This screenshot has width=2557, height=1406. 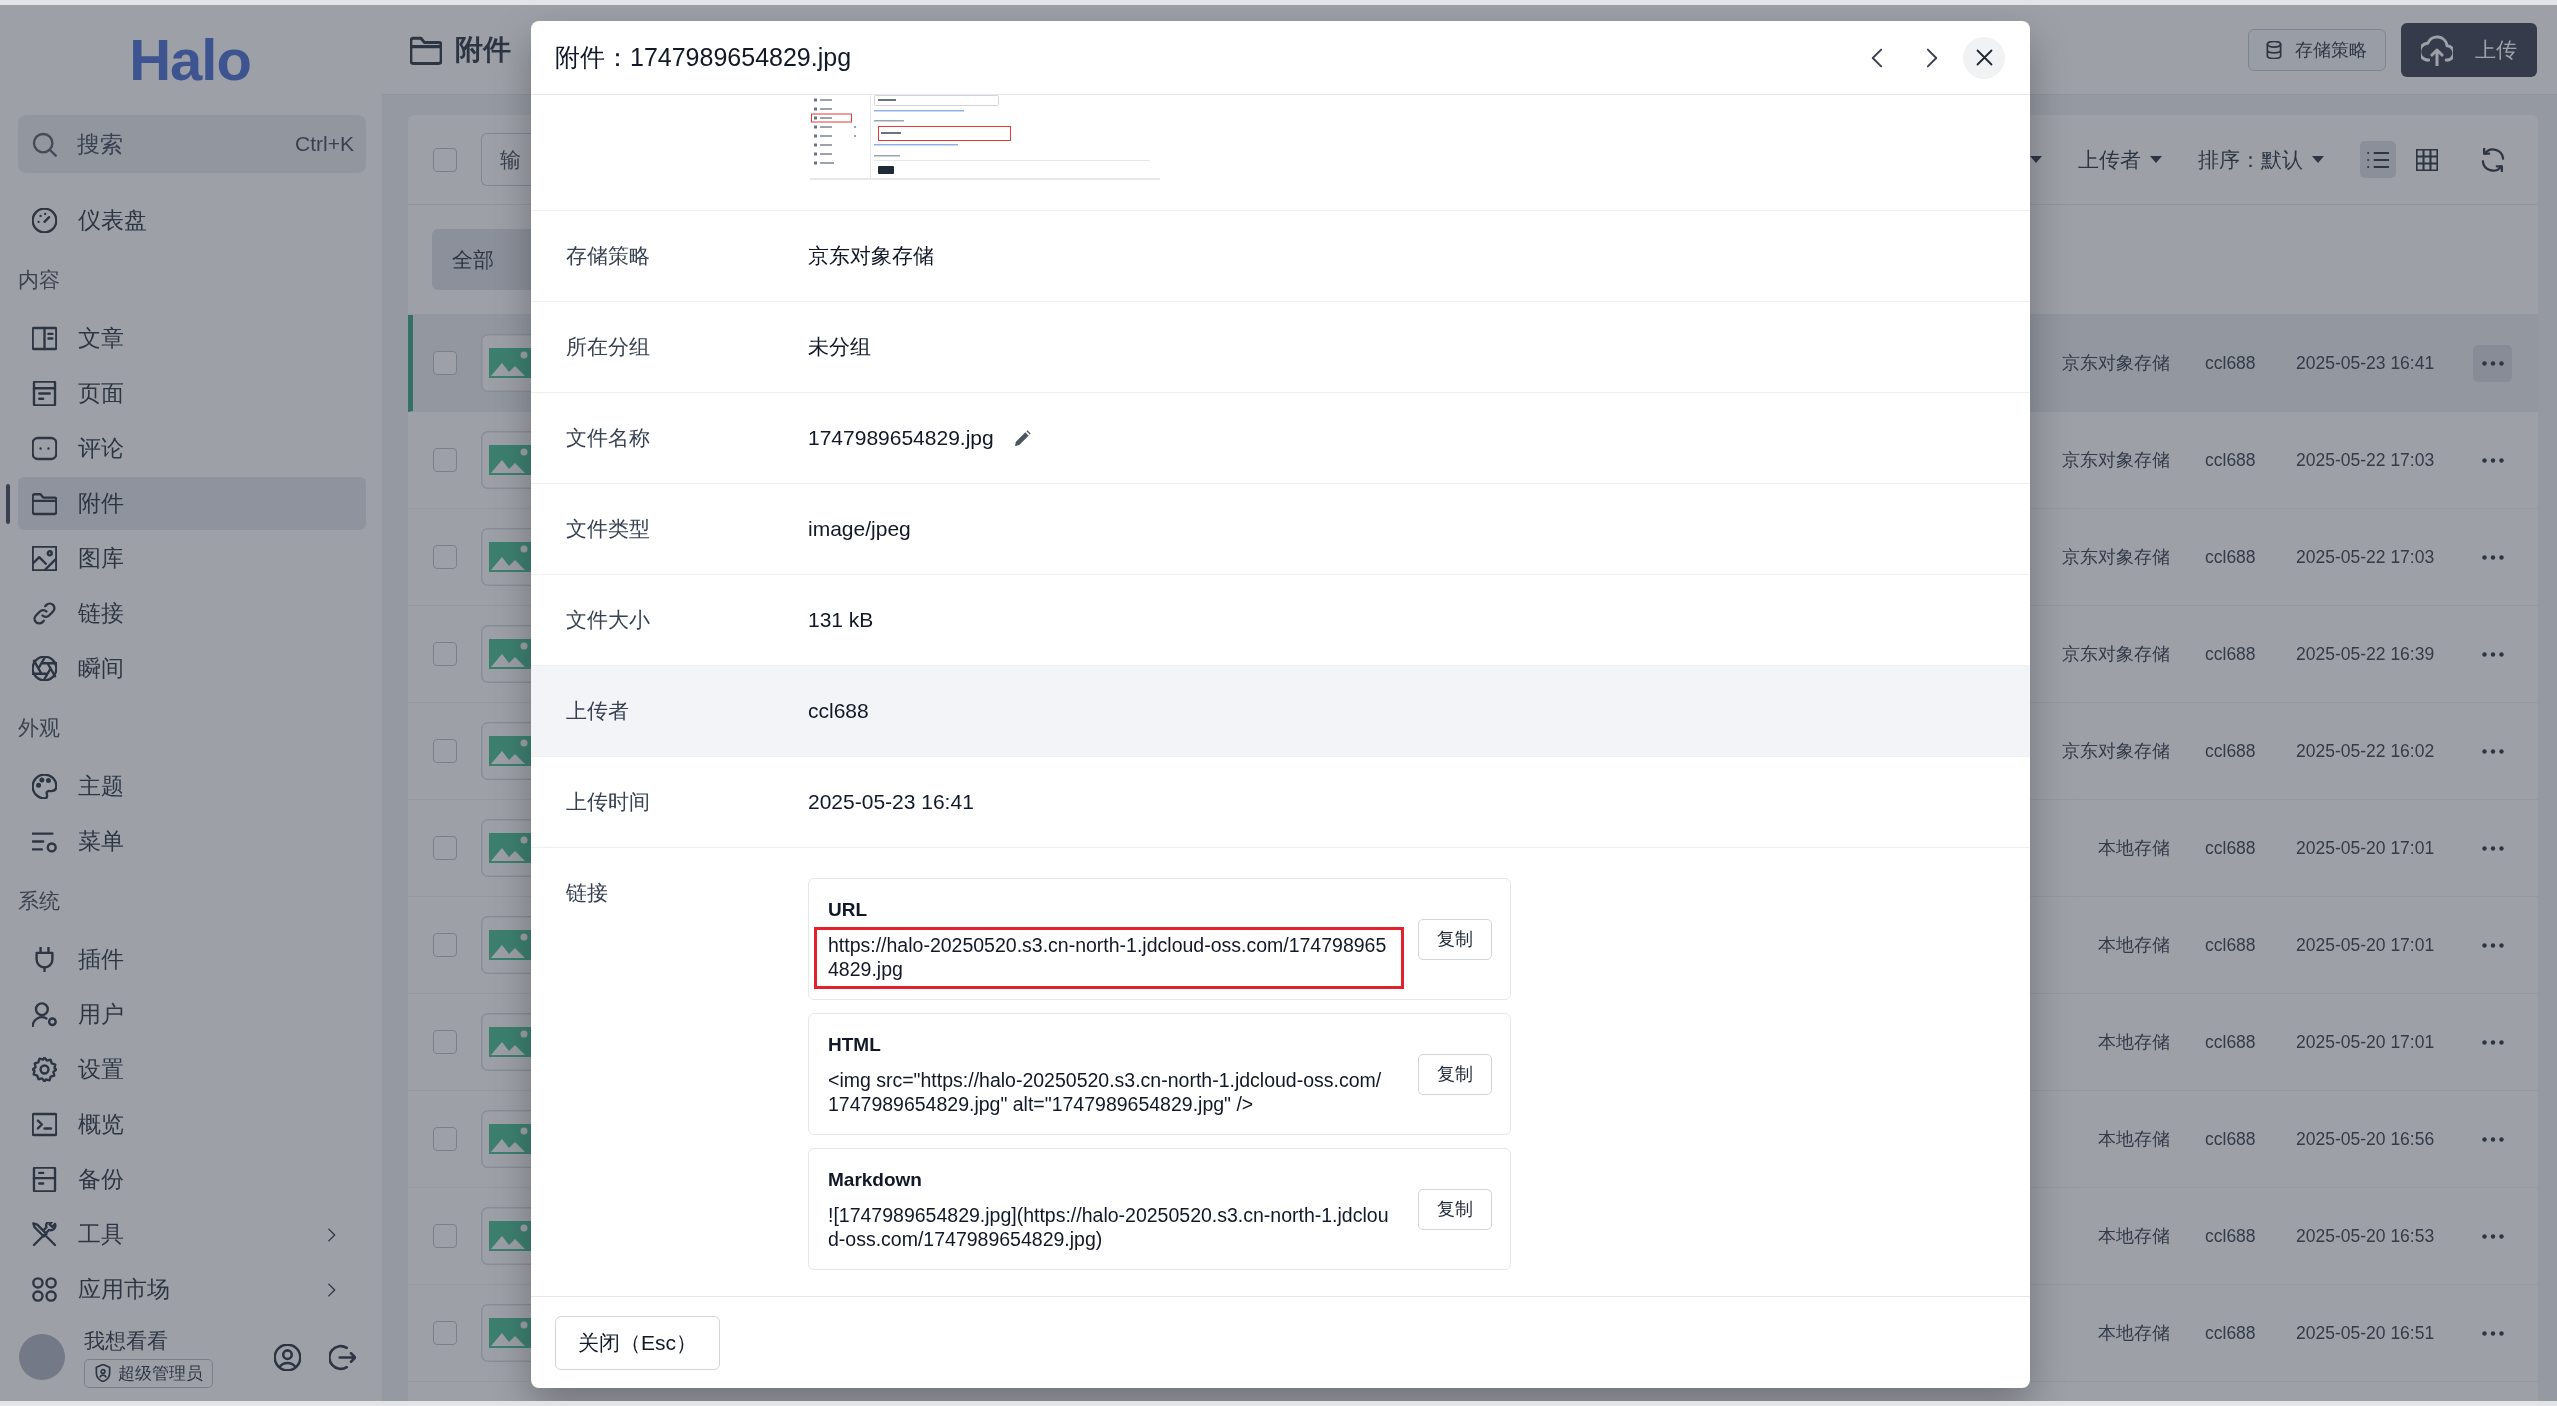 I want to click on nav-item: 仪表盘, so click(x=192, y=220).